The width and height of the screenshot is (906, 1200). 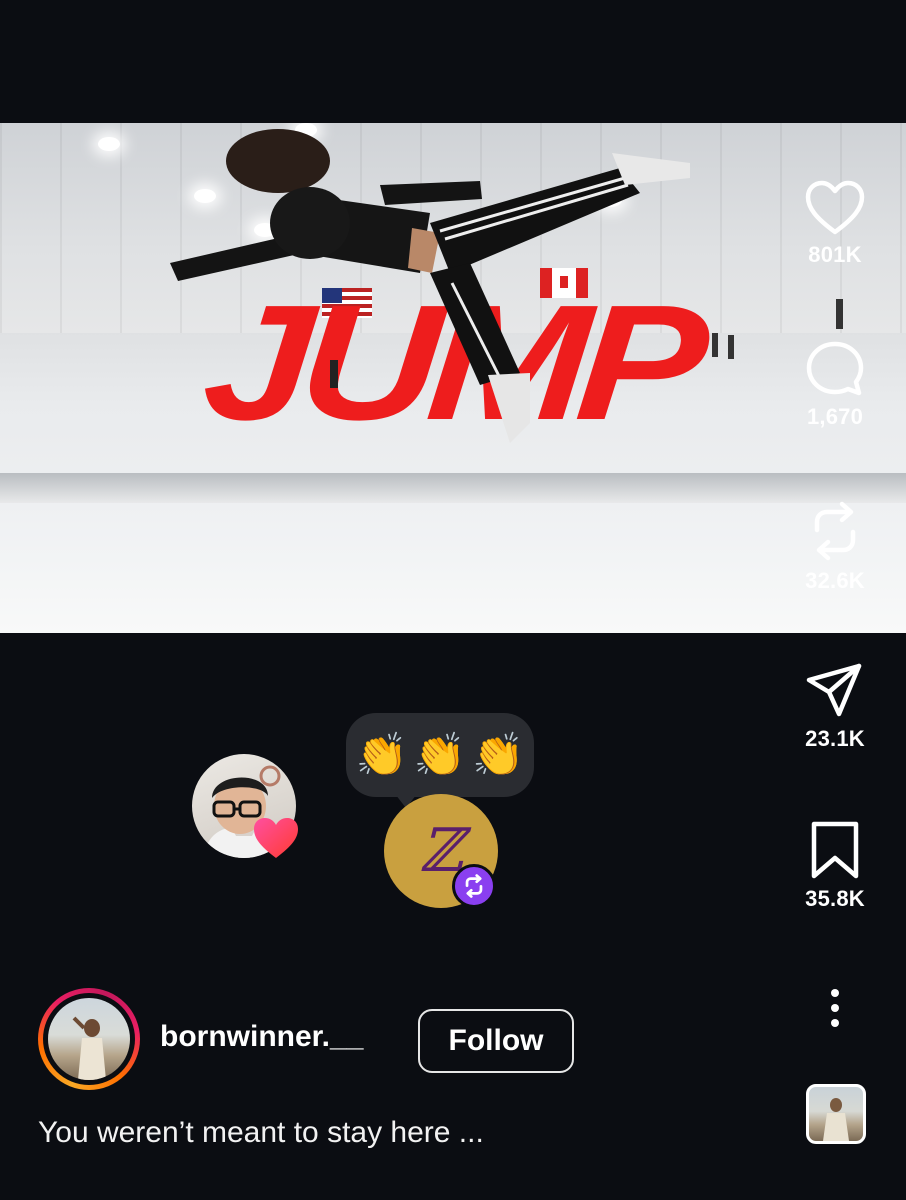 I want to click on comment-bubble-icon, so click(x=835, y=369).